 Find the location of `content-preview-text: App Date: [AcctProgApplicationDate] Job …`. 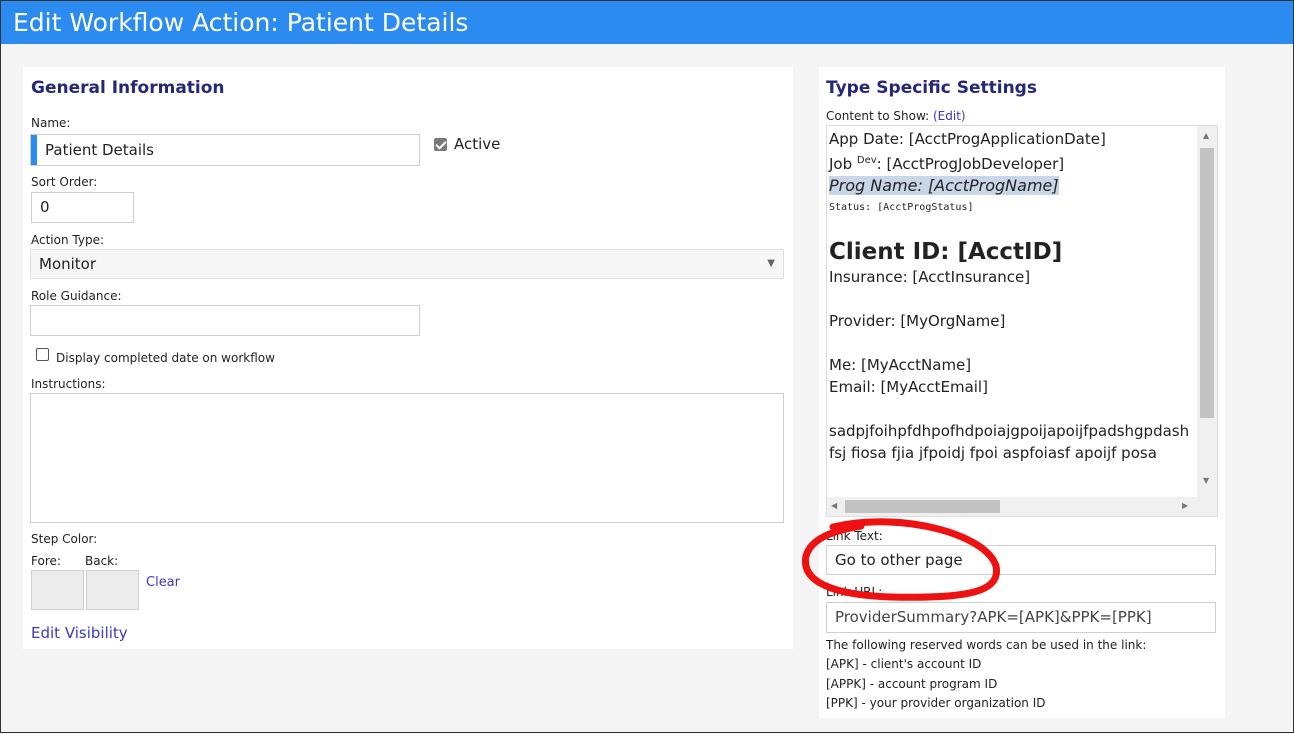

content-preview-text: App Date: [AcctProgApplicationDate] Job … is located at coordinates (1014, 296).